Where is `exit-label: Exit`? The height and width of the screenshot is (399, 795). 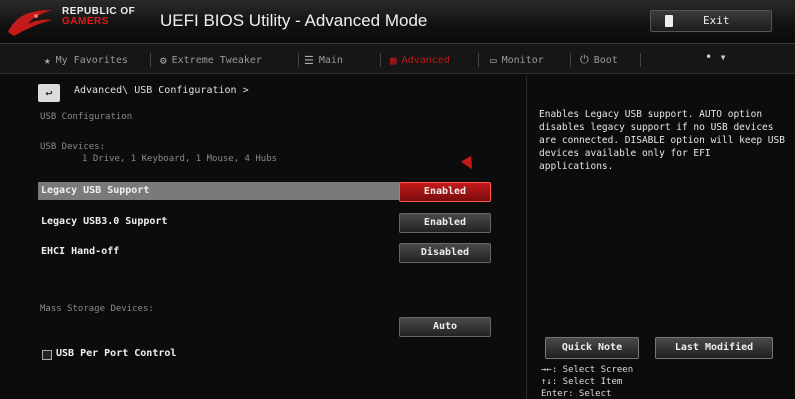
exit-label: Exit is located at coordinates (716, 20).